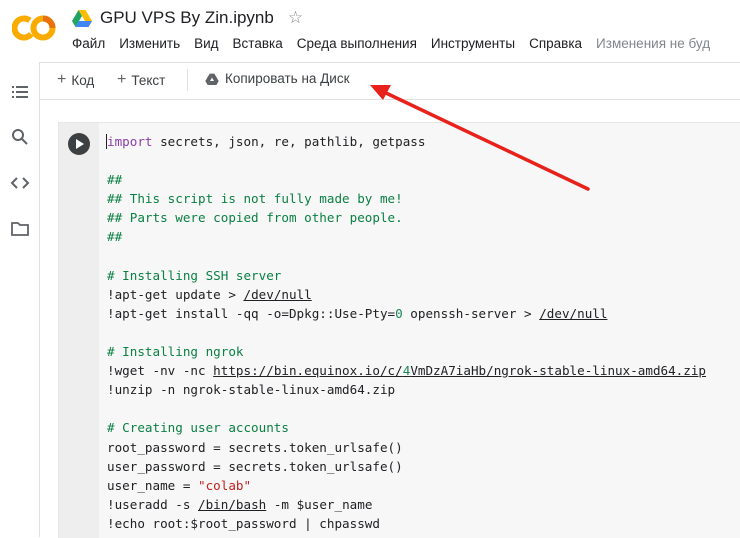 The height and width of the screenshot is (538, 740). Describe the element at coordinates (399, 313) in the screenshot. I see `code-number: 0` at that location.